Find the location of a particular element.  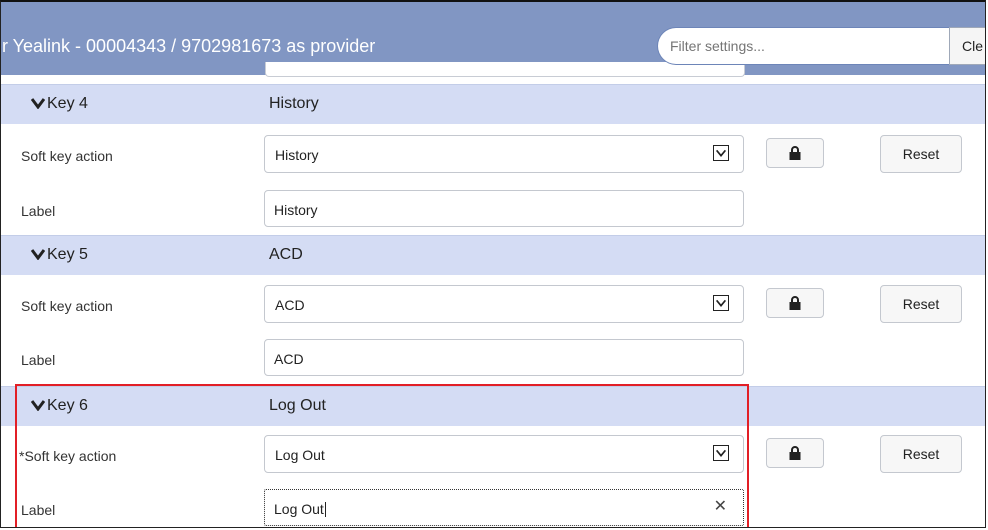

text-cursor is located at coordinates (325, 509).